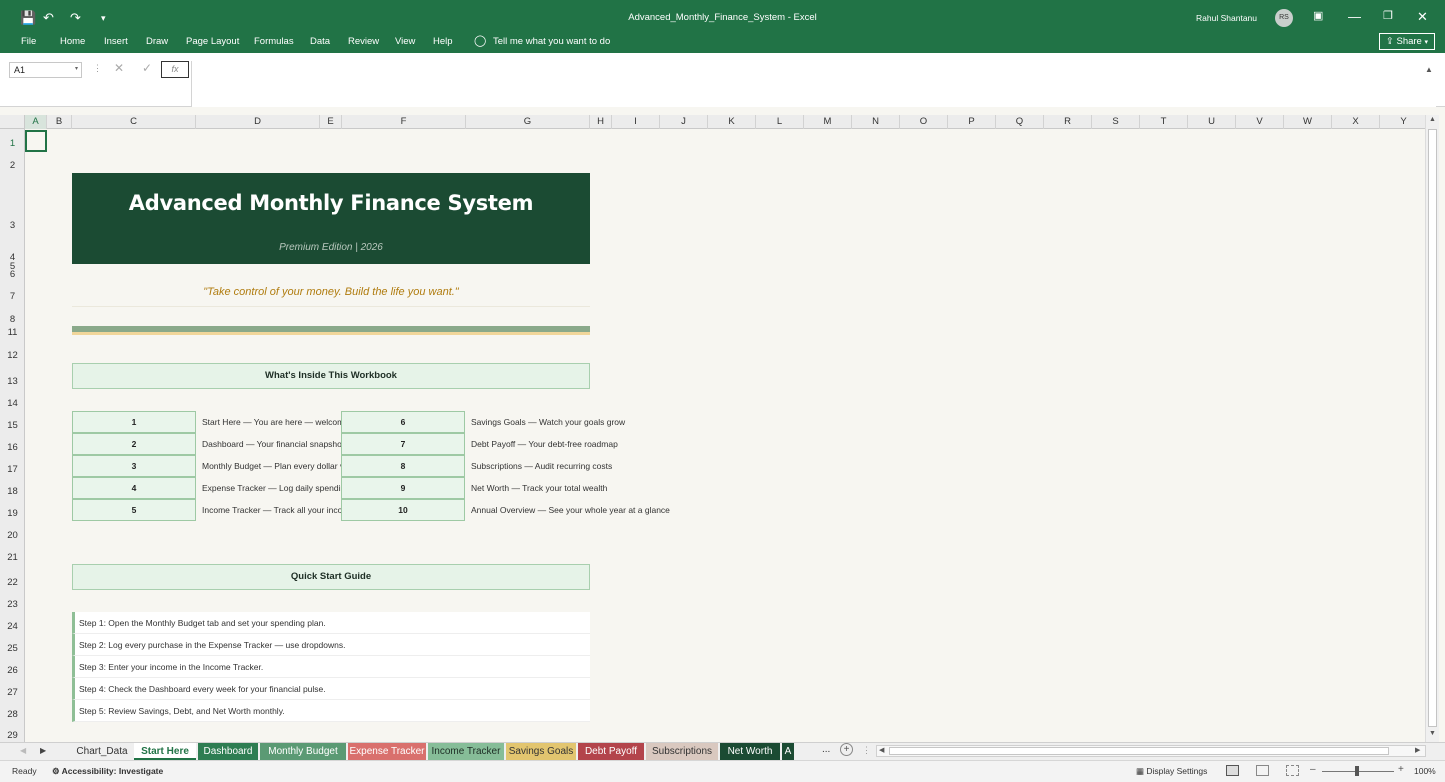 The image size is (1445, 782). What do you see at coordinates (12, 535) in the screenshot?
I see `row-header: 20` at bounding box center [12, 535].